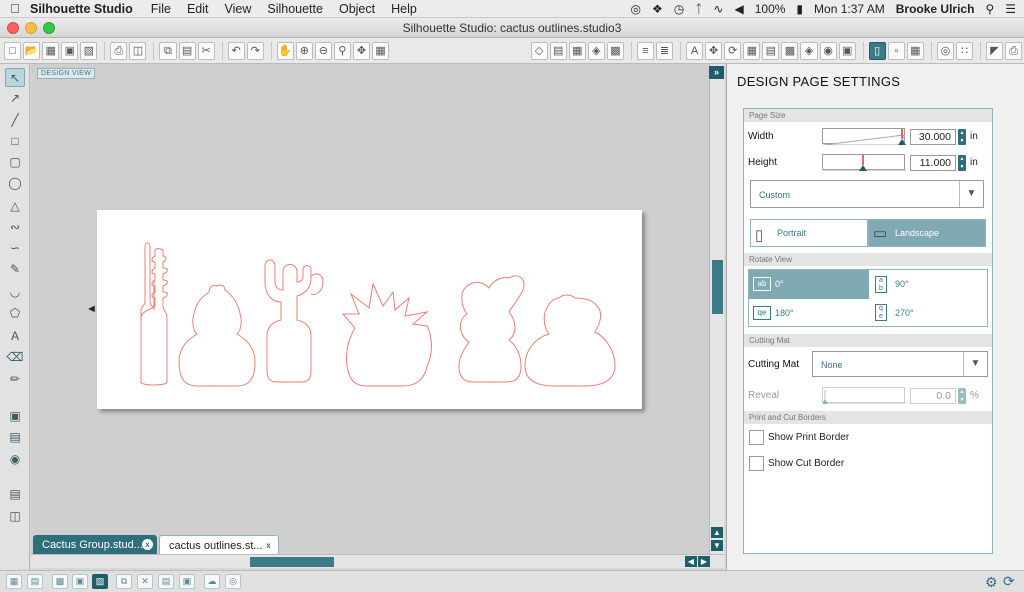  What do you see at coordinates (15, 162) in the screenshot?
I see `rounded-rectangle-tool-icon: ▢` at bounding box center [15, 162].